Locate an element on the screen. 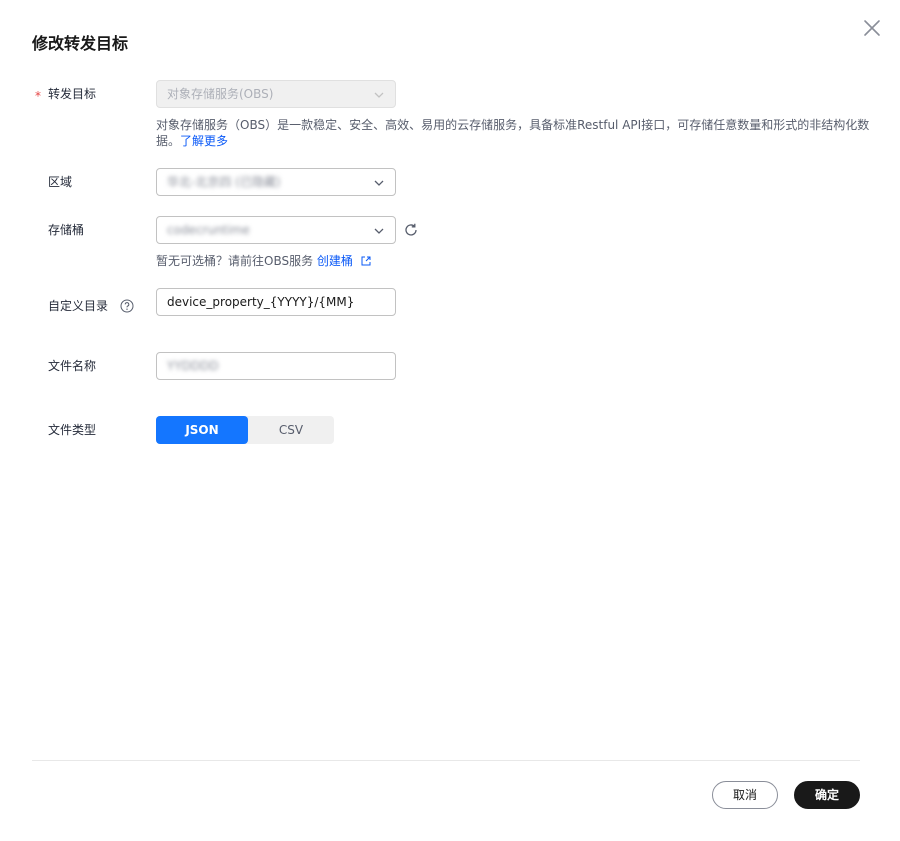 The width and height of the screenshot is (900, 841). filename-input: YYDDDD is located at coordinates (276, 366).